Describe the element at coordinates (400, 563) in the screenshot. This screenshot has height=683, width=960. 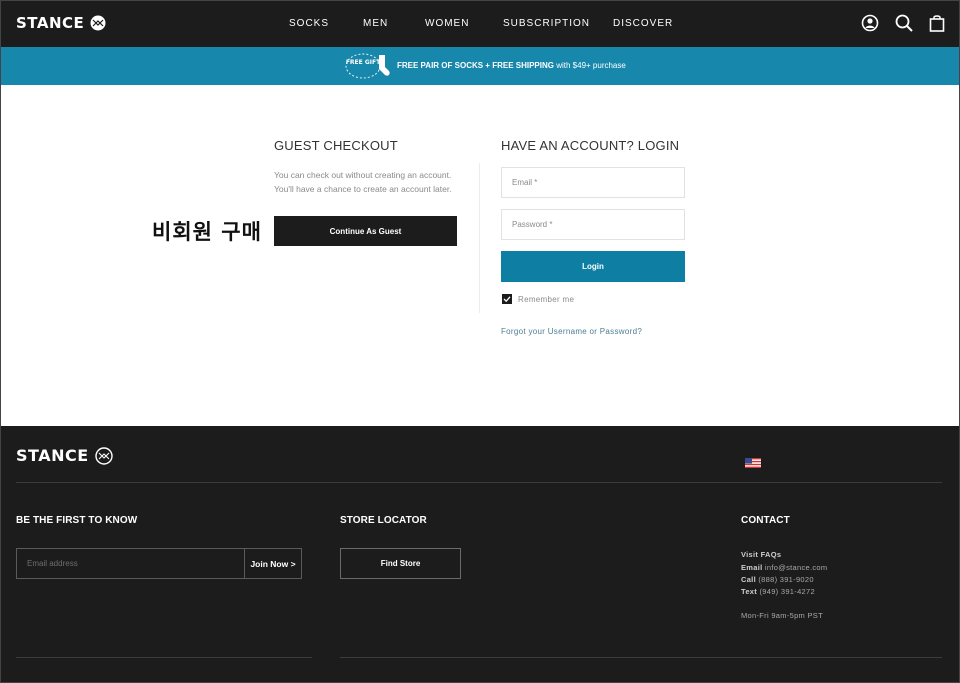
I see `find-store-button: Find Store` at that location.